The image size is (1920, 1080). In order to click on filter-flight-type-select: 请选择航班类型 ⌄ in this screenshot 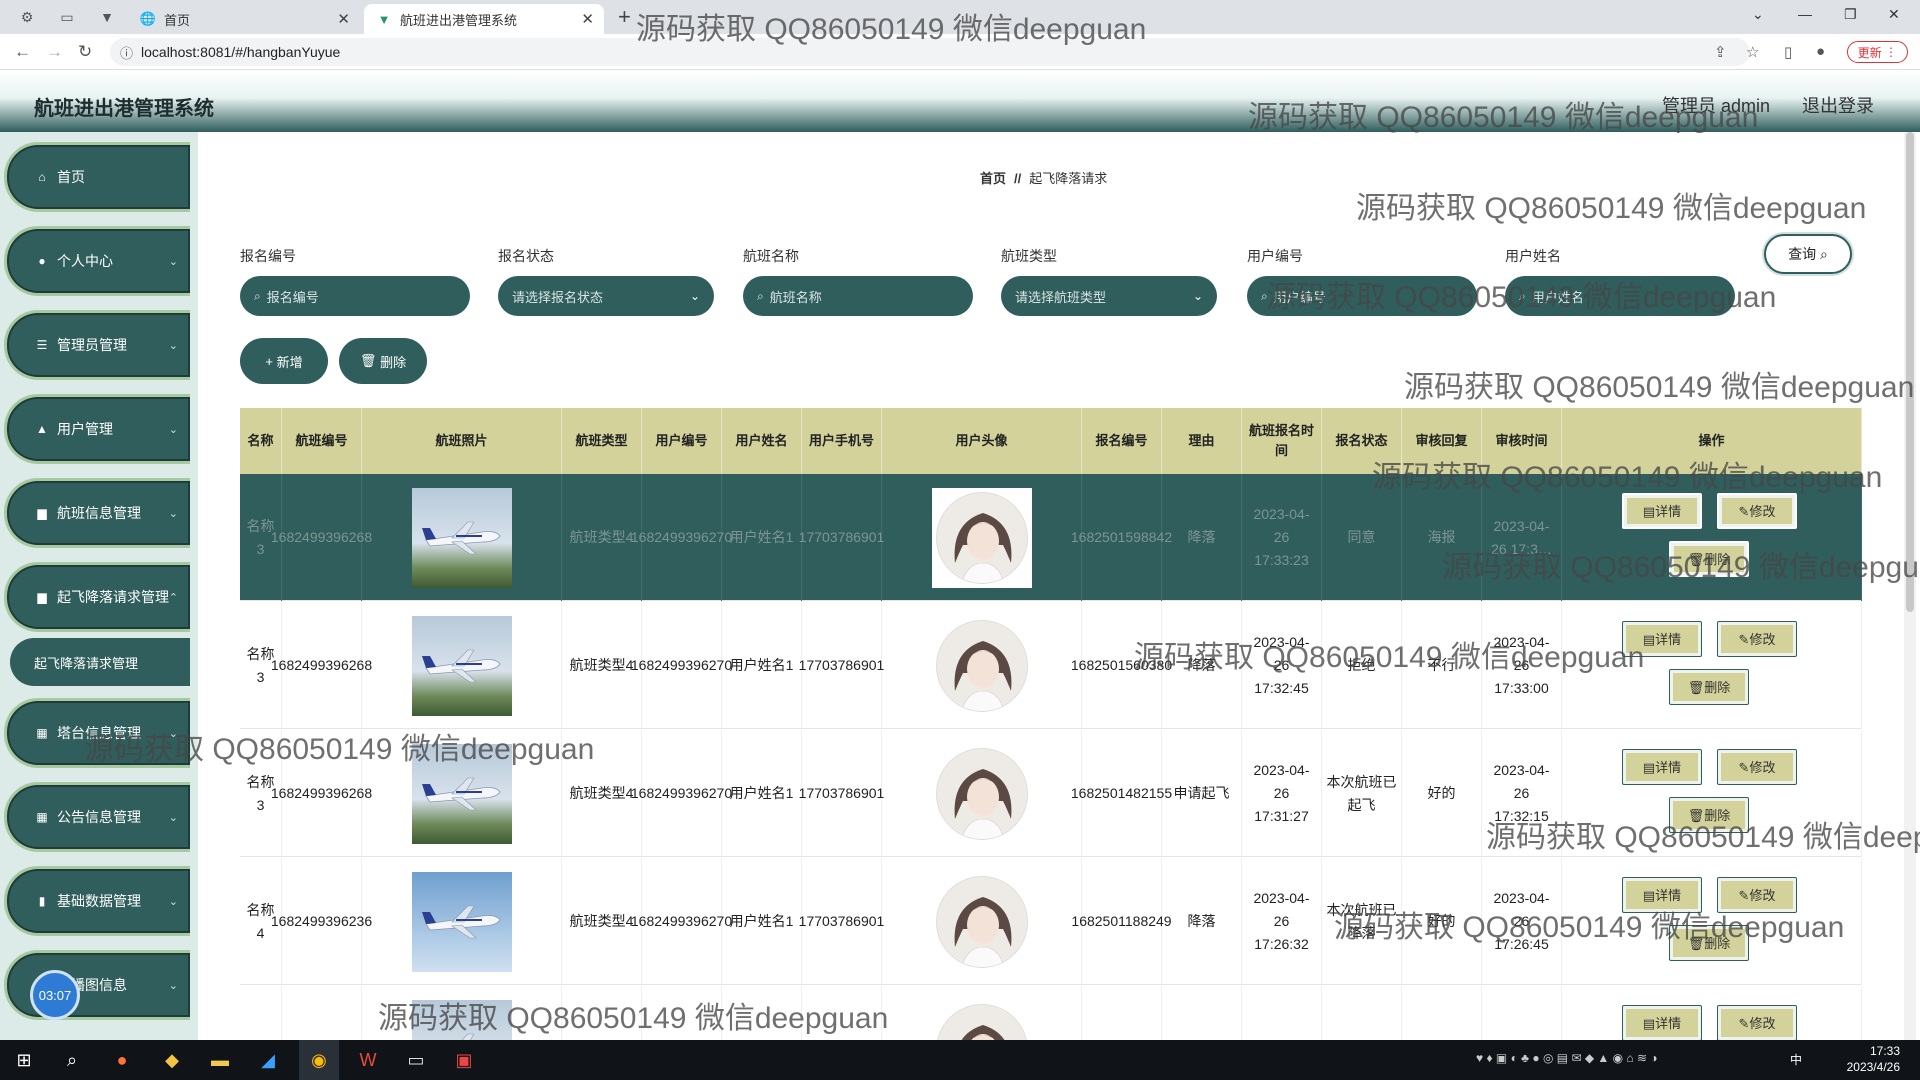, I will do `click(1109, 296)`.